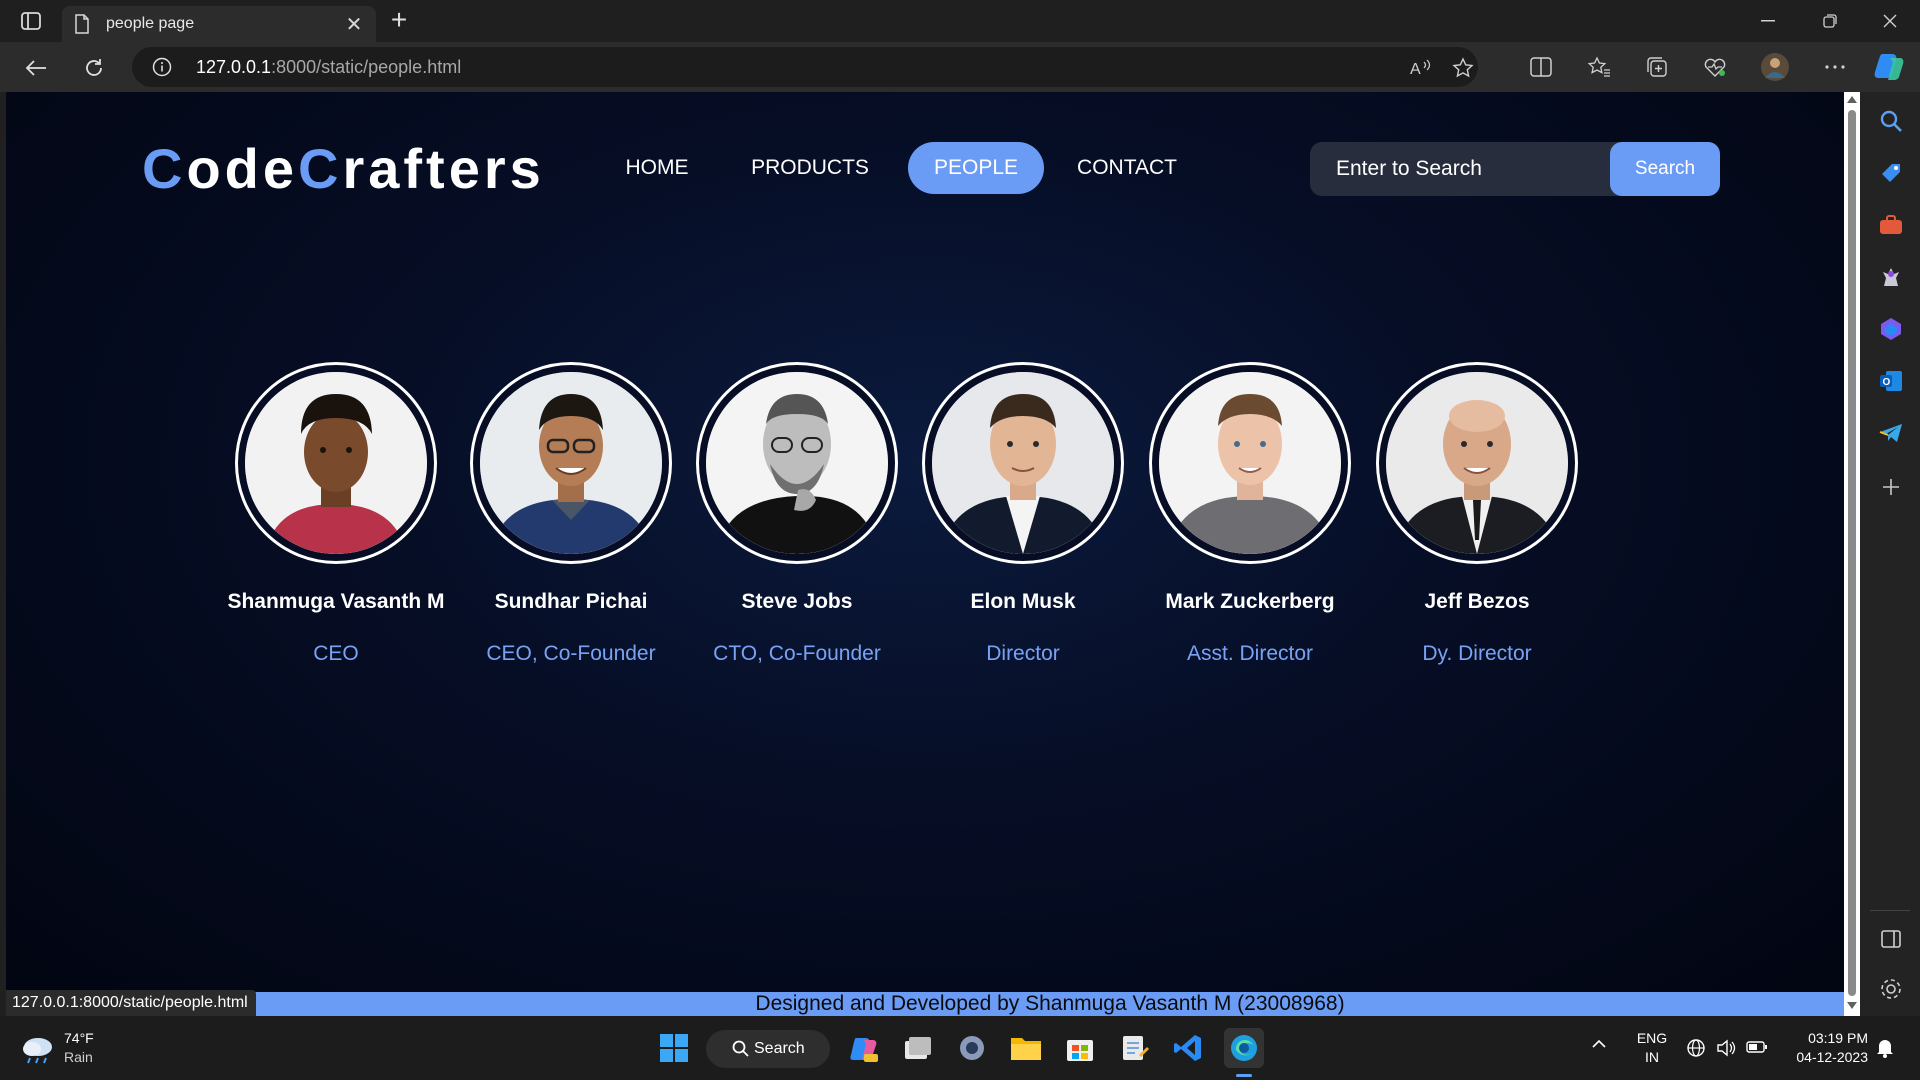 The image size is (1920, 1080). I want to click on network-globe-icon, so click(1696, 1049).